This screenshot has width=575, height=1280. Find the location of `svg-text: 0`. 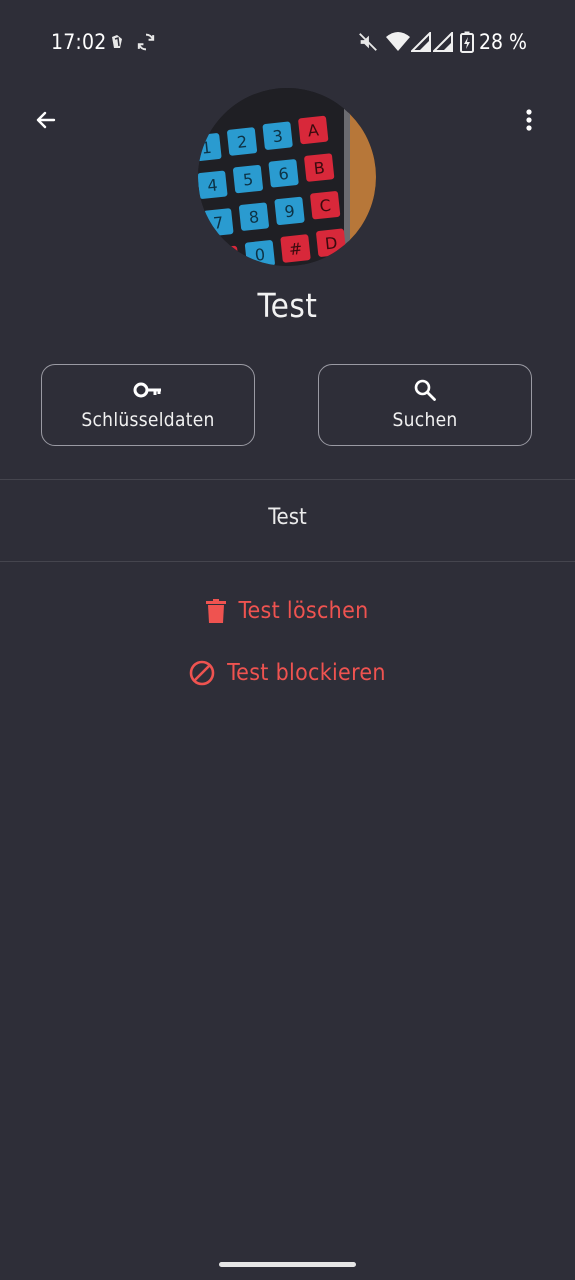

svg-text: 0 is located at coordinates (260, 255).